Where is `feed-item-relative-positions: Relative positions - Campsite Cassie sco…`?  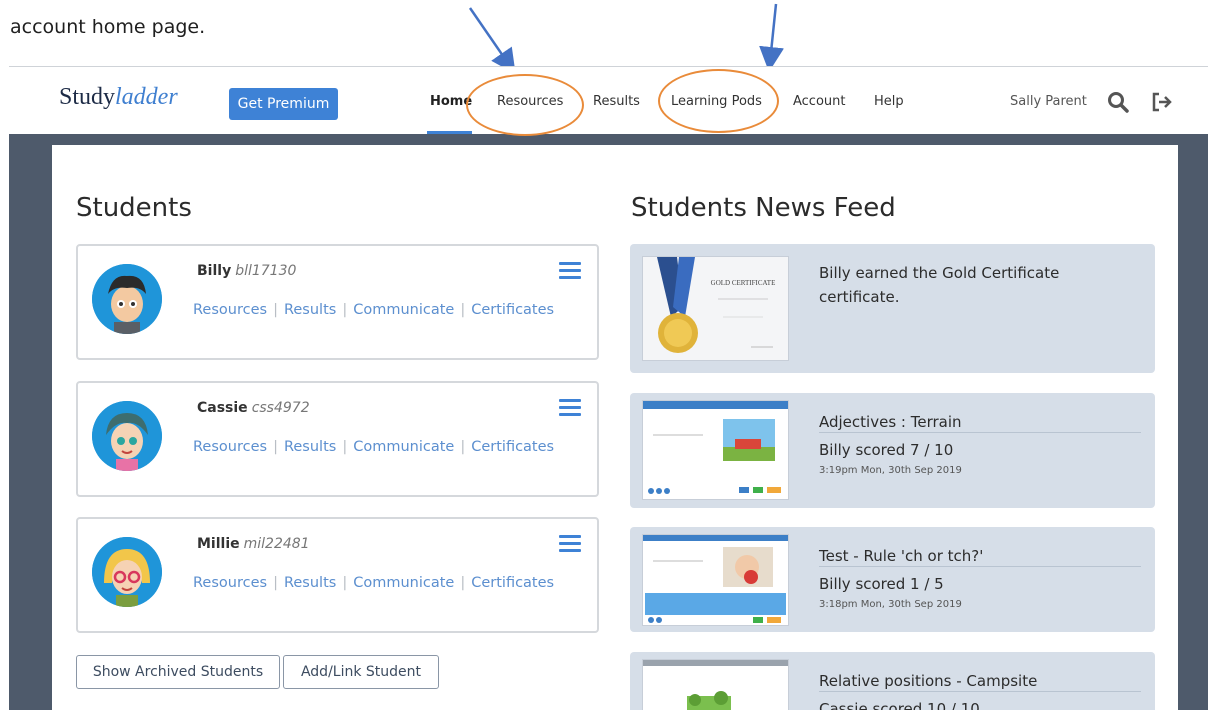 feed-item-relative-positions: Relative positions - Campsite Cassie sco… is located at coordinates (892, 681).